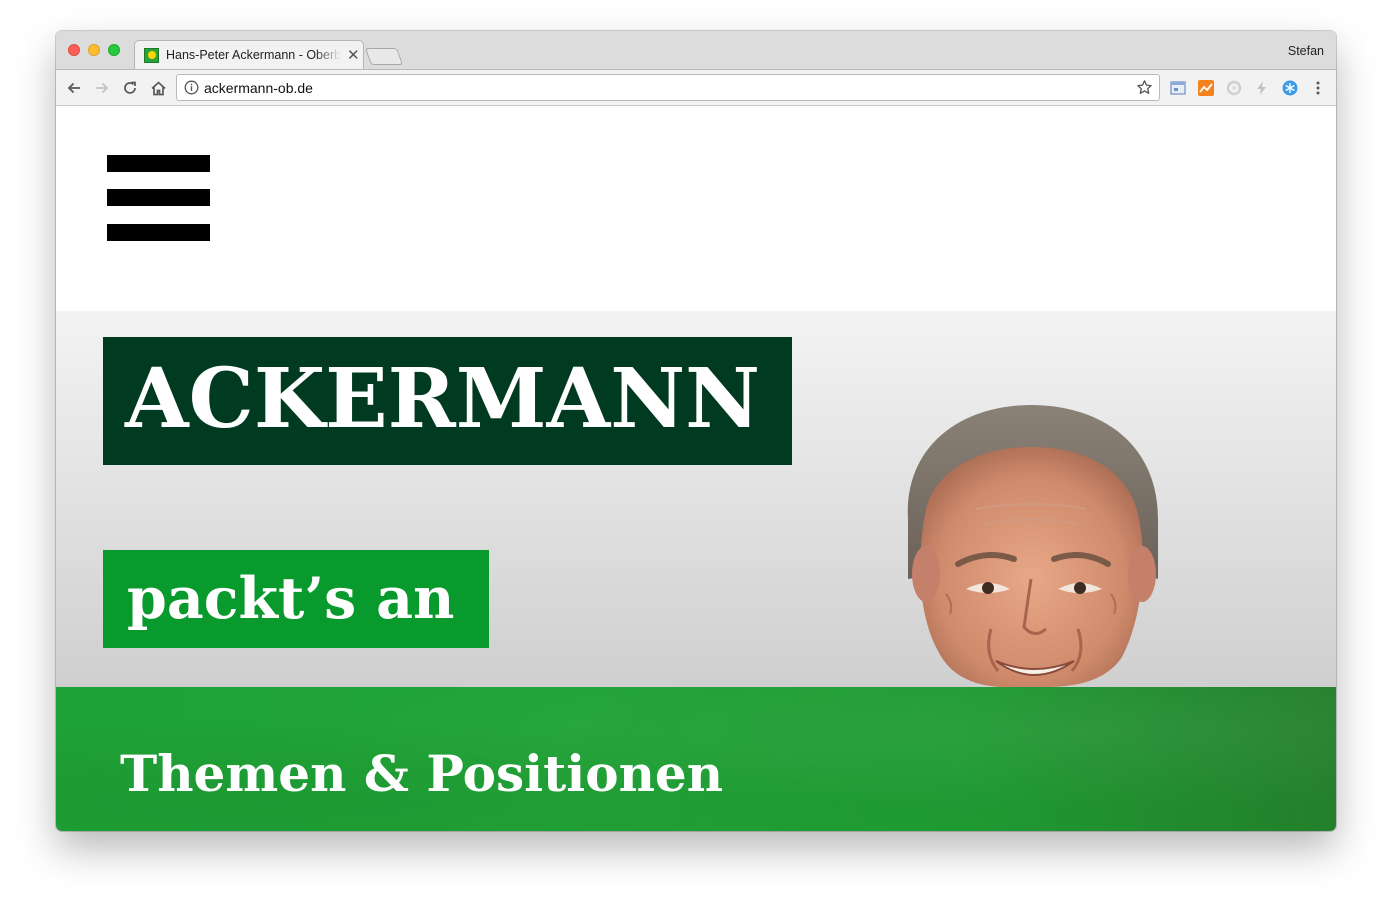 The height and width of the screenshot is (912, 1392). Describe the element at coordinates (1290, 88) in the screenshot. I see `snowflake-extension-icon` at that location.